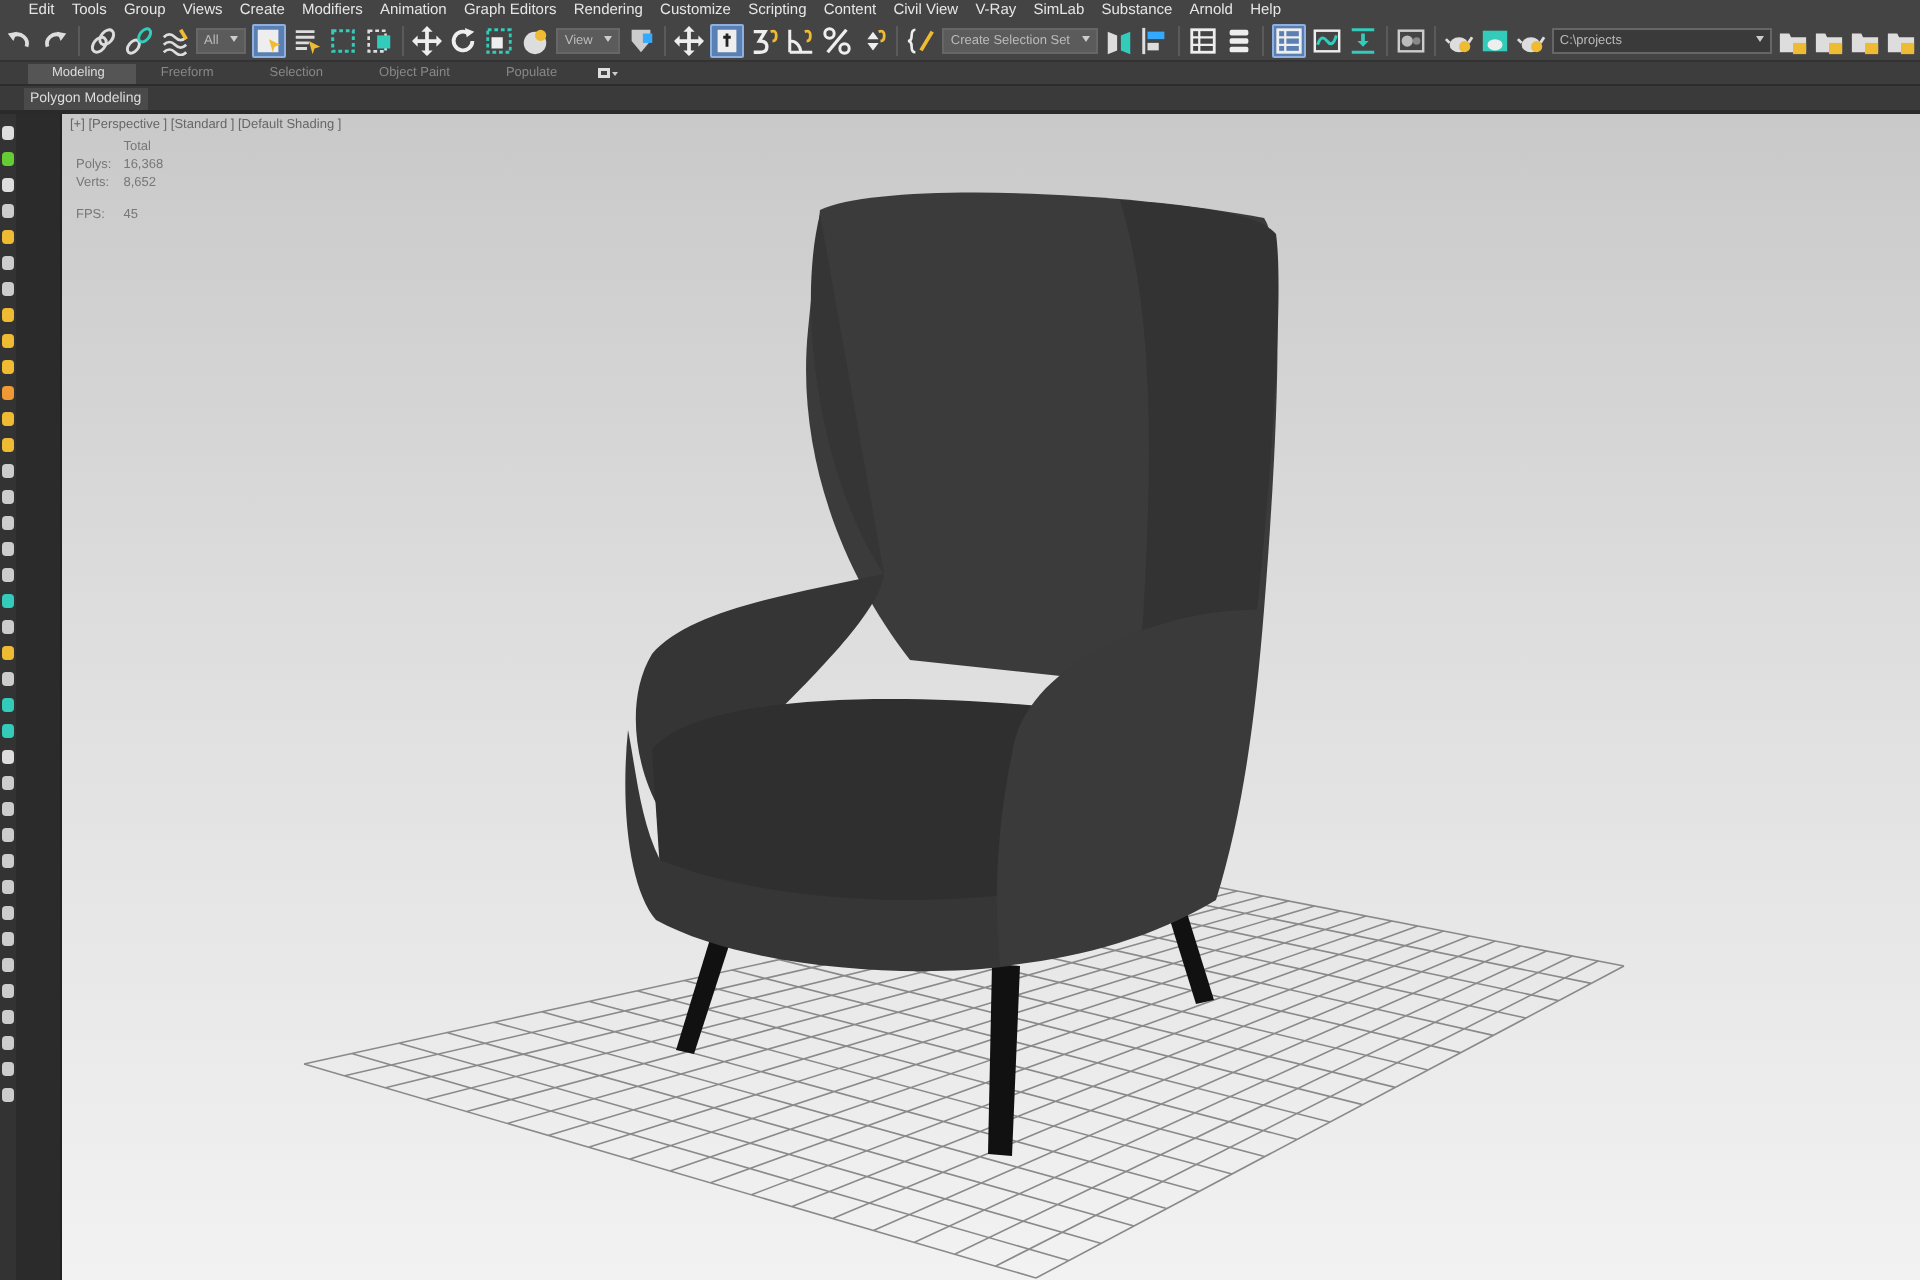 This screenshot has height=1280, width=1920. What do you see at coordinates (801, 40) in the screenshot?
I see `angle-snap-icon` at bounding box center [801, 40].